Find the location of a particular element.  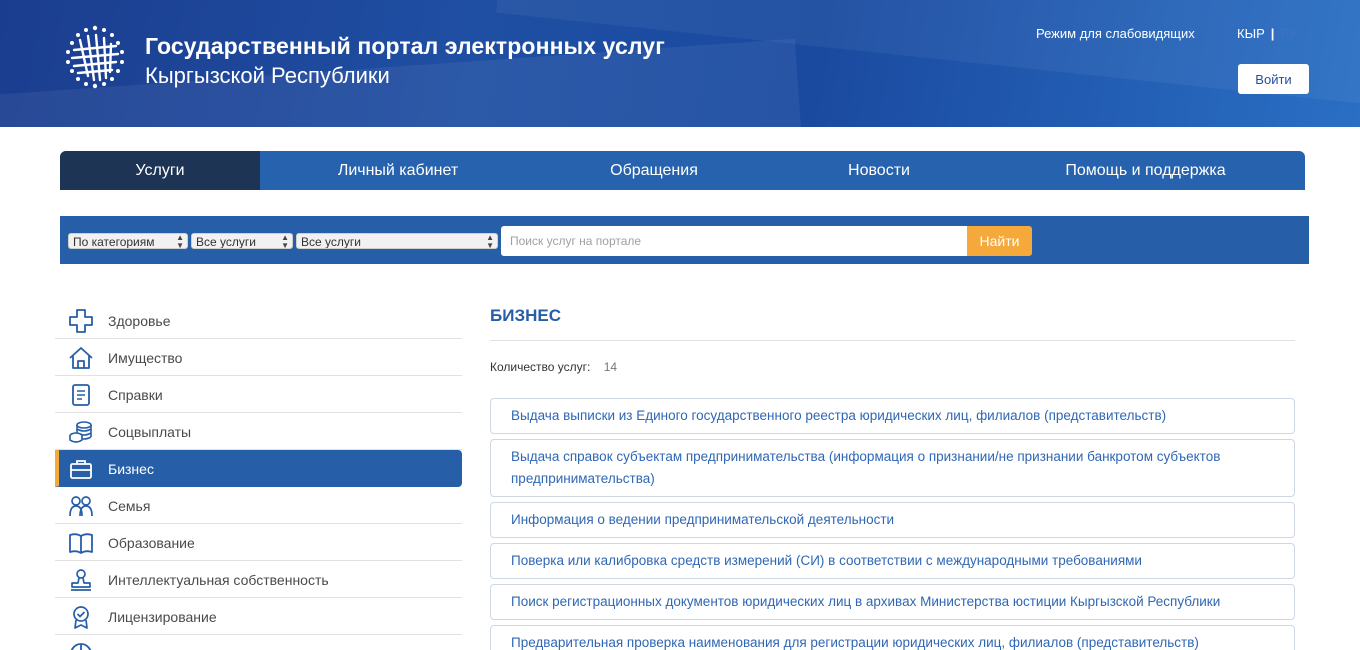

house-icon is located at coordinates (81, 358).